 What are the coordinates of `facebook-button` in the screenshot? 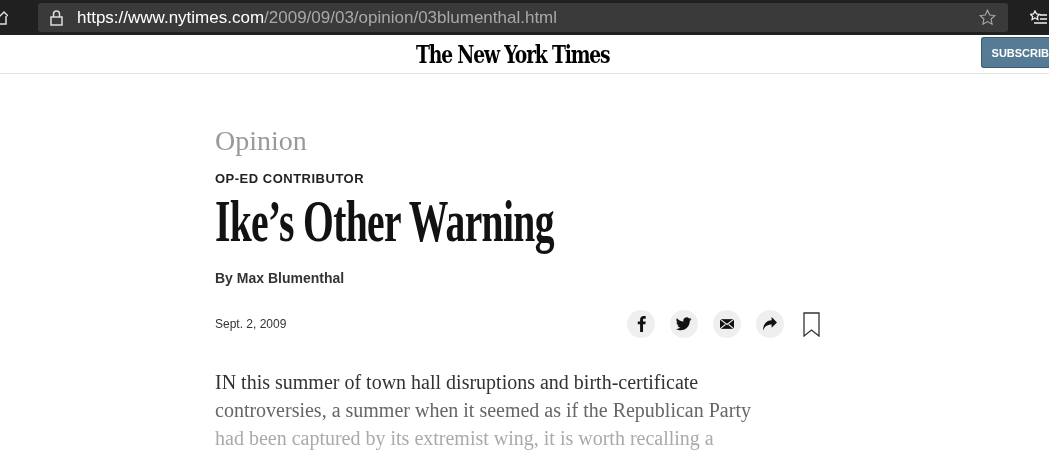 It's located at (641, 324).